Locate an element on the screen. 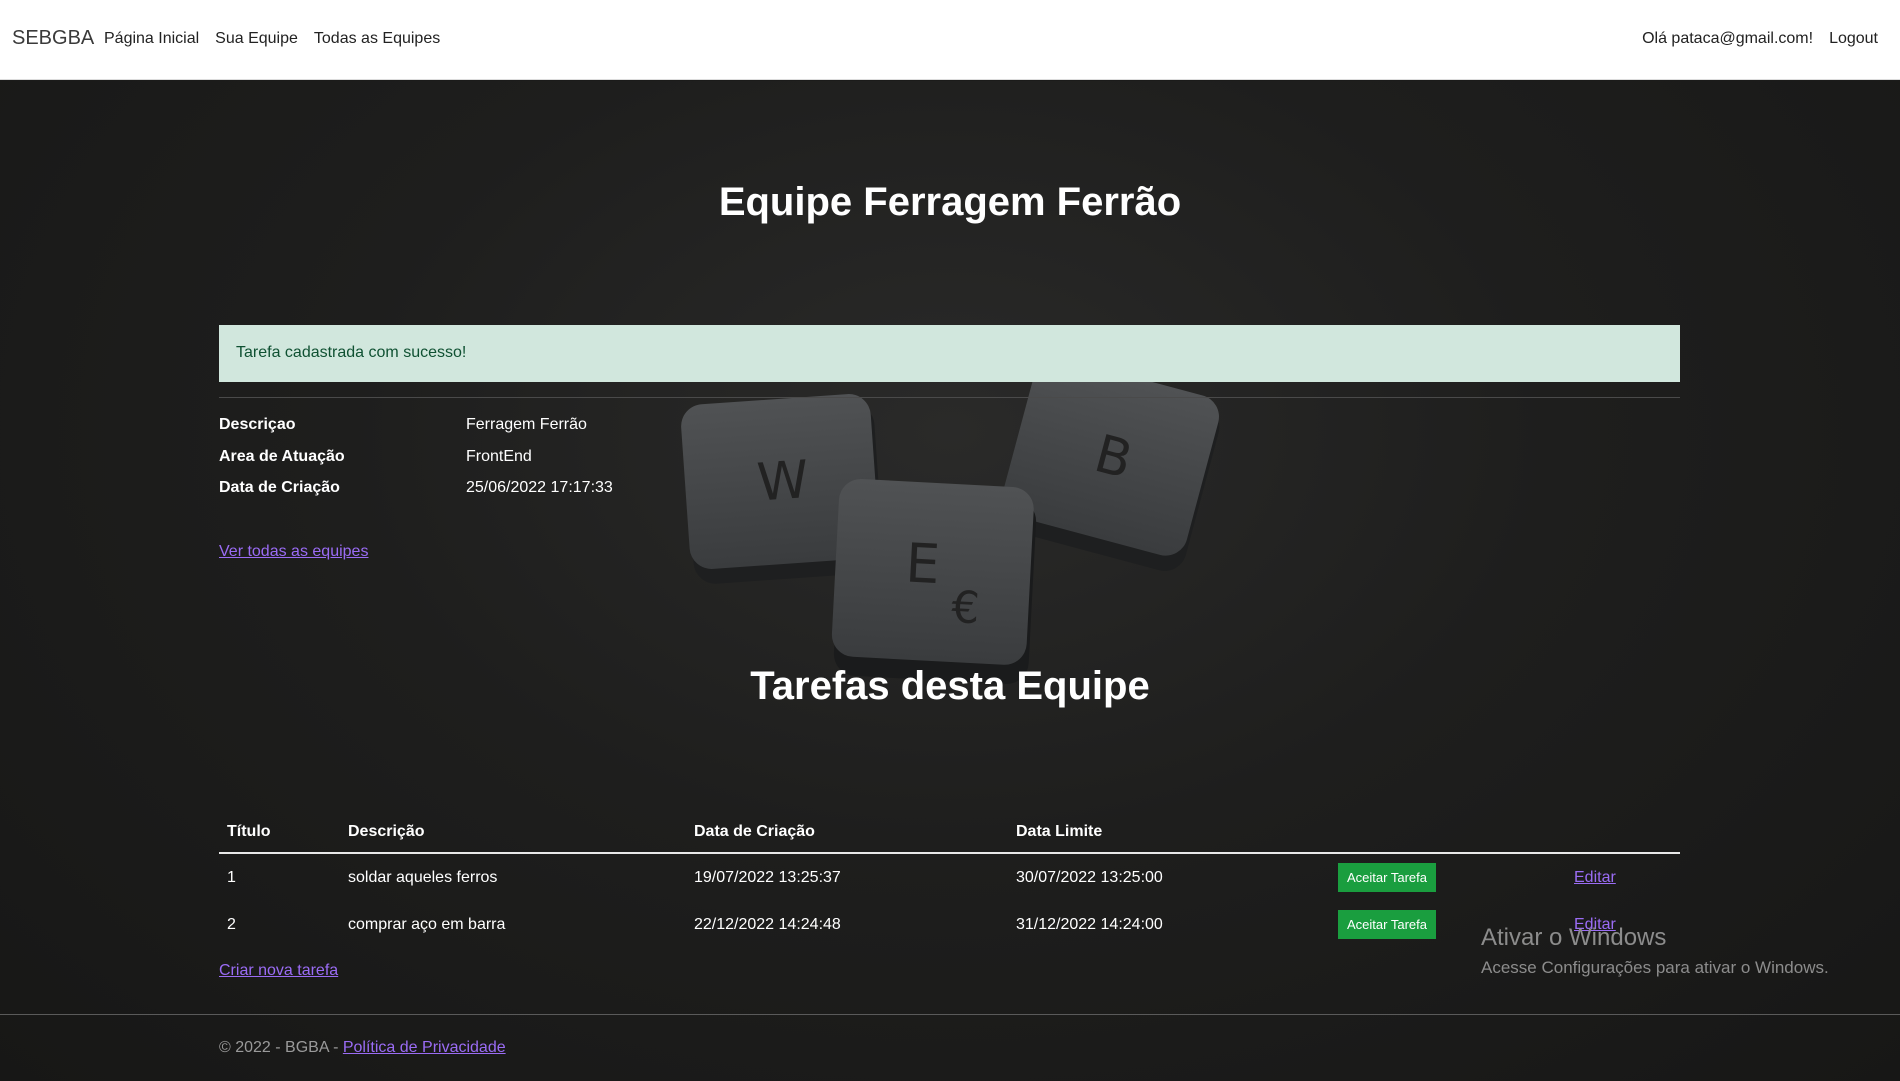  task-description: comprar aço em barra is located at coordinates (427, 924).